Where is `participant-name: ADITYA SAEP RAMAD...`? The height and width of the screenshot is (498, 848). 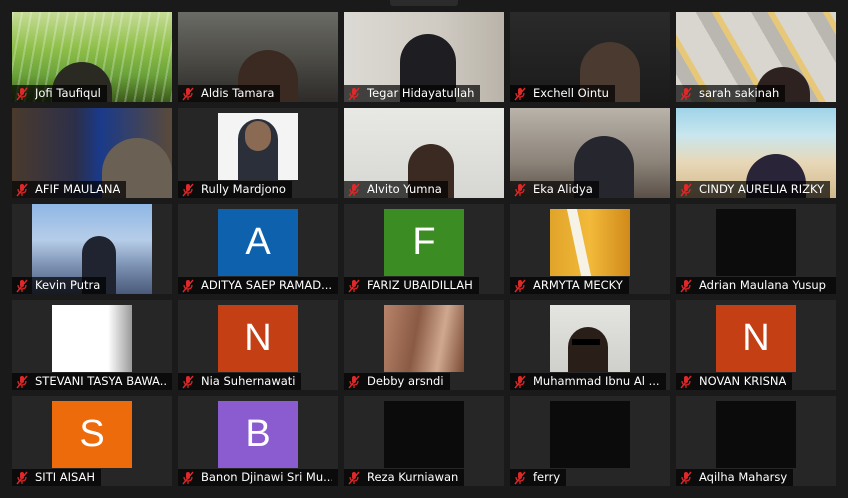
participant-name: ADITYA SAEP RAMAD... is located at coordinates (266, 285).